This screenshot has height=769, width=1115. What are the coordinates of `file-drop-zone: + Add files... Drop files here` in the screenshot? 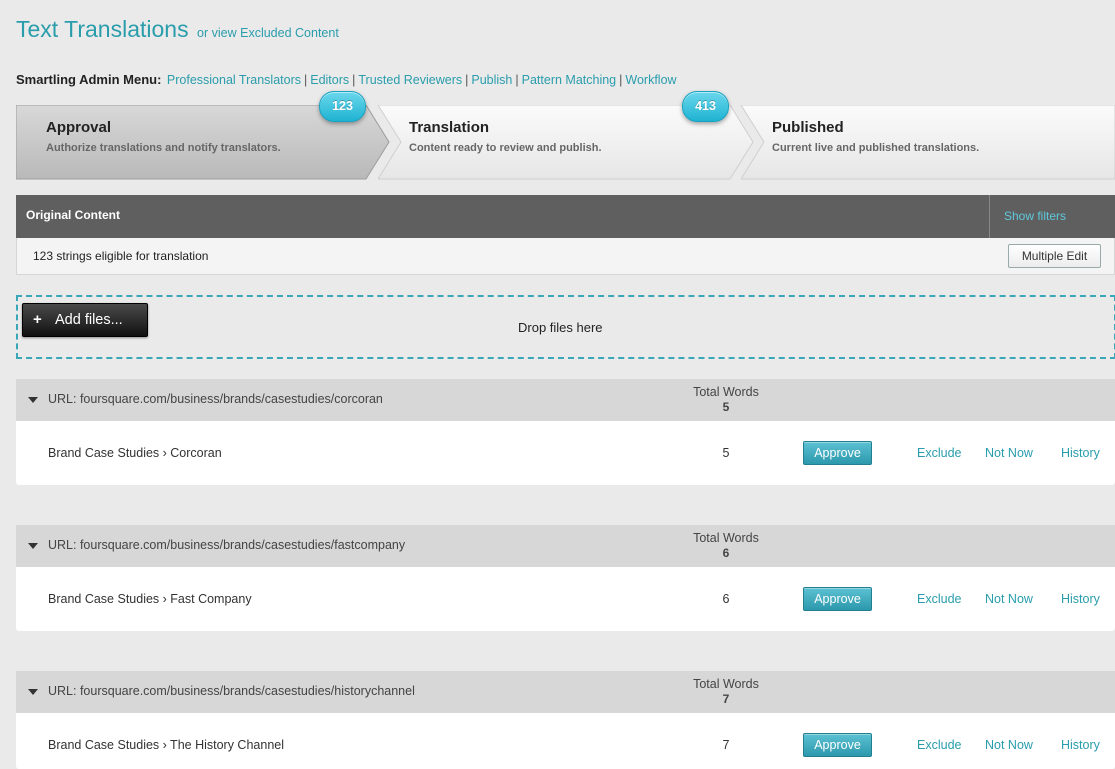 It's located at (565, 327).